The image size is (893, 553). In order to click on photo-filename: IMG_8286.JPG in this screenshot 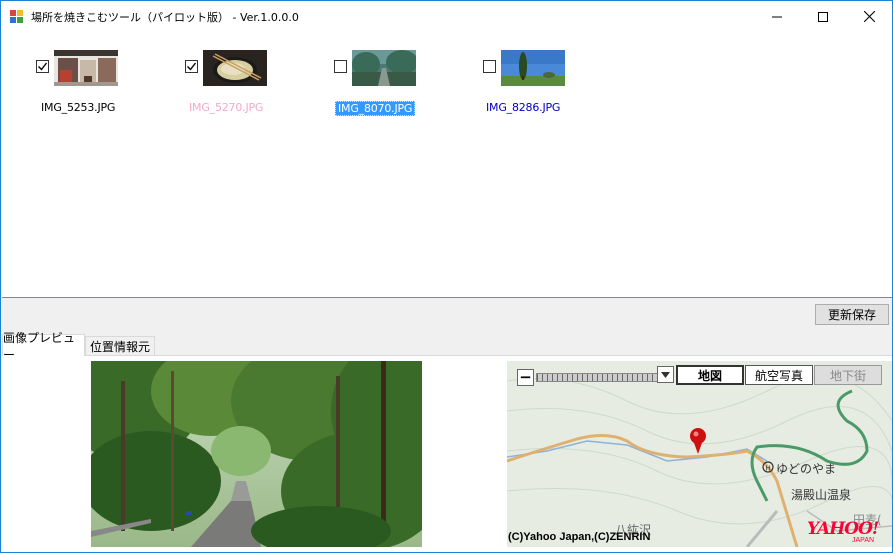, I will do `click(523, 107)`.